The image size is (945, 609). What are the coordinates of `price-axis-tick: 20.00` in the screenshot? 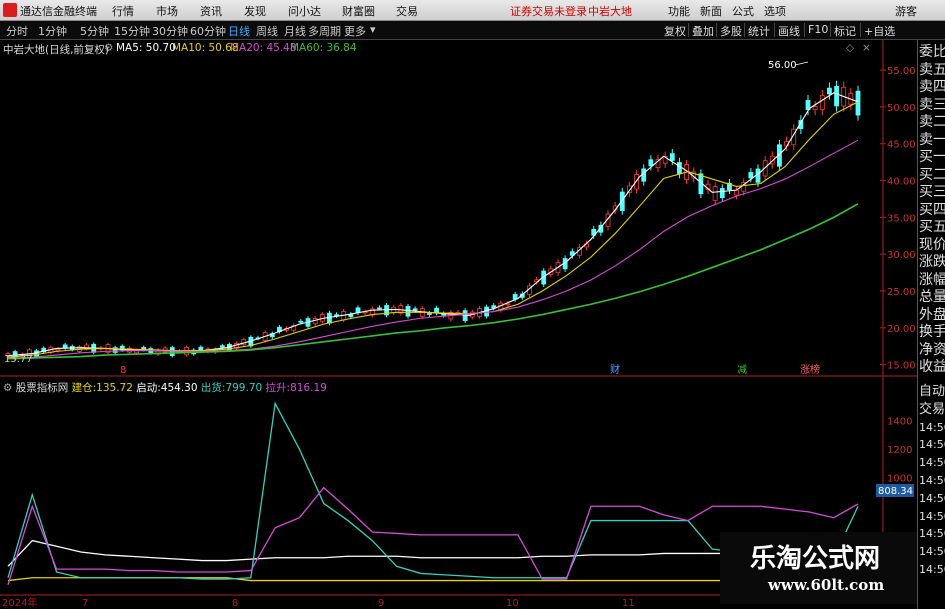 It's located at (901, 329).